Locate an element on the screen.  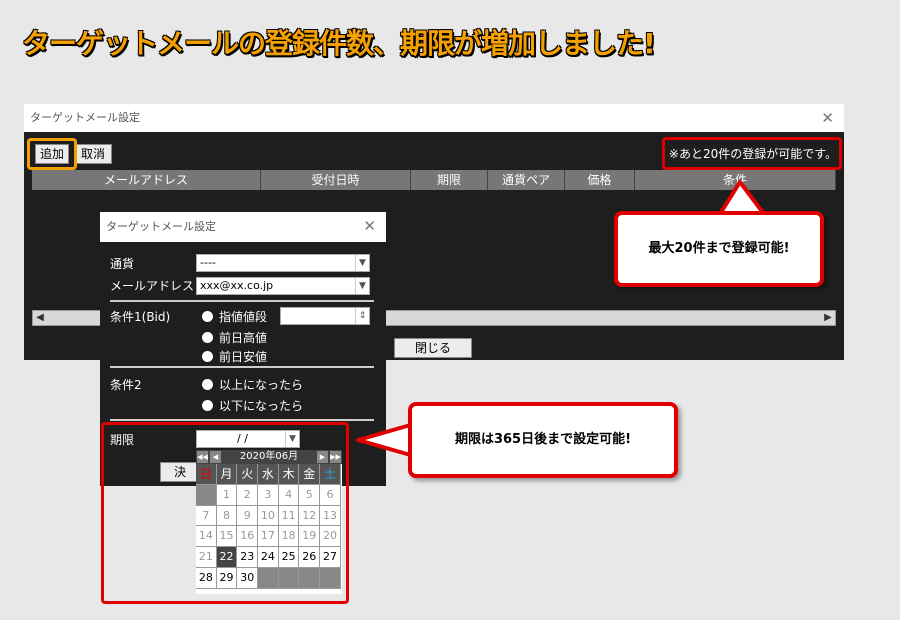
radio-limit-price: 指値値段 is located at coordinates (234, 316).